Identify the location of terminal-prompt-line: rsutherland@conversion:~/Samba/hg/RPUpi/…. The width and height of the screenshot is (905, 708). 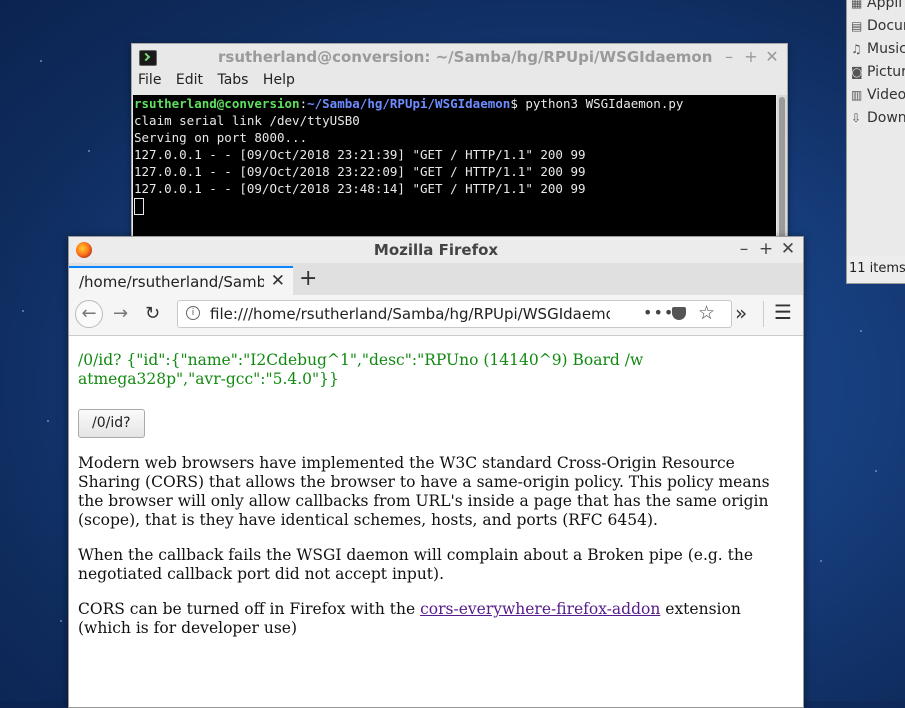
(409, 103).